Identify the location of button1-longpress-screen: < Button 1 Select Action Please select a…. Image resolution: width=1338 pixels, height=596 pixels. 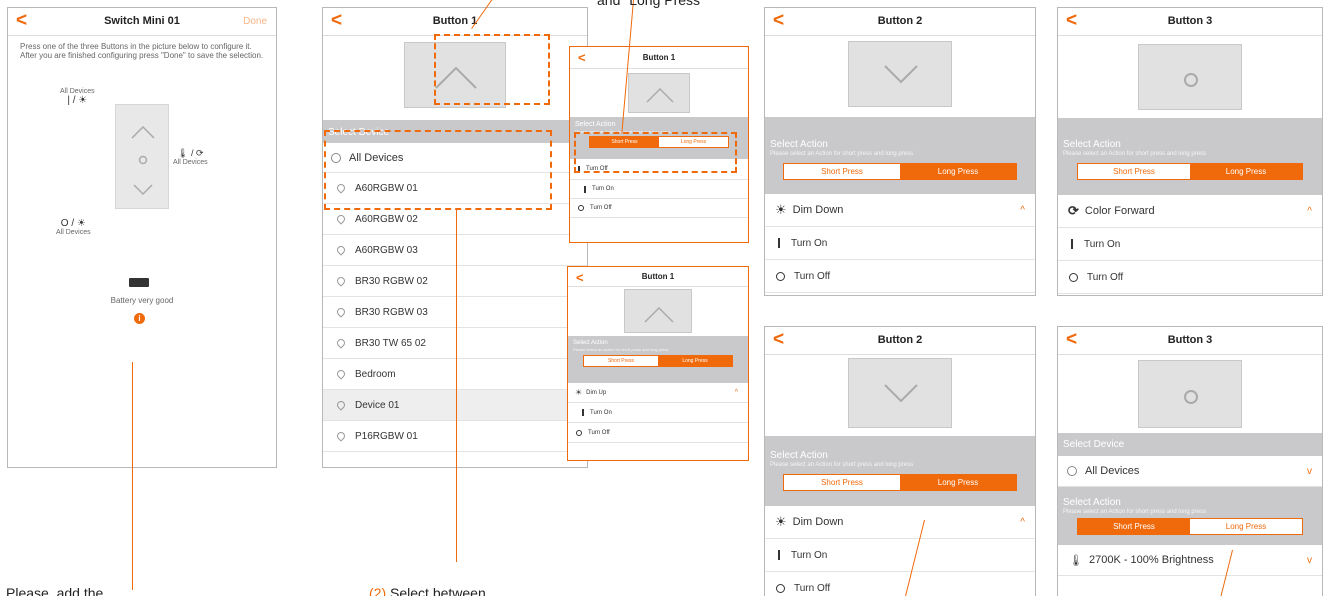
(658, 363).